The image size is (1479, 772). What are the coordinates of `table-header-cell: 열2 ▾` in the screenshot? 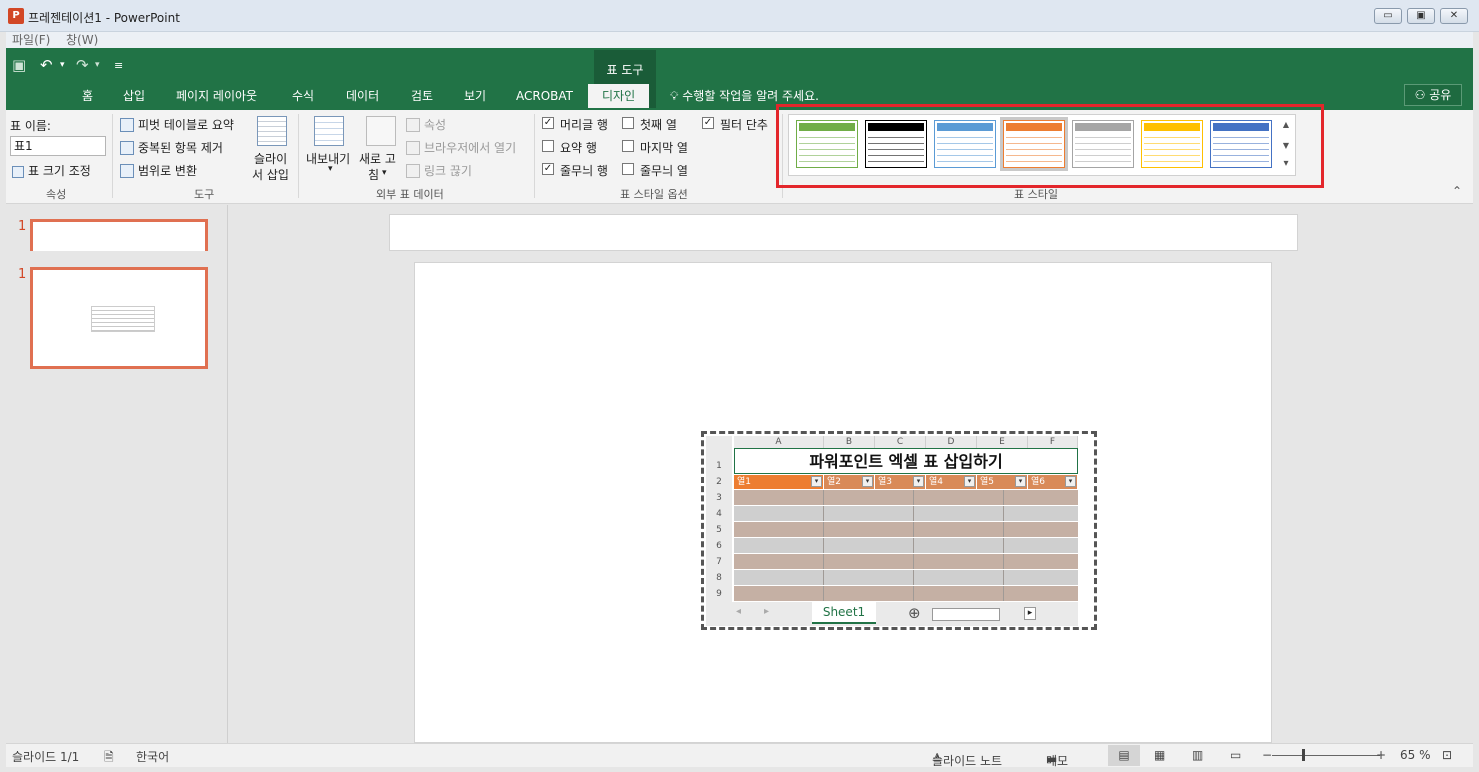 It's located at (849, 482).